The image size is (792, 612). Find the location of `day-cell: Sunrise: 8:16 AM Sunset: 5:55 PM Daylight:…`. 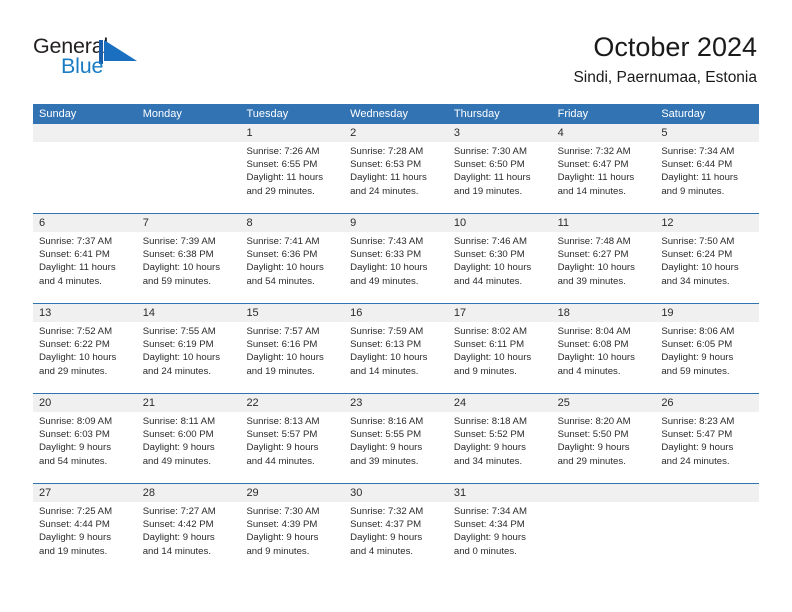

day-cell: Sunrise: 8:16 AM Sunset: 5:55 PM Daylight:… is located at coordinates (396, 447).